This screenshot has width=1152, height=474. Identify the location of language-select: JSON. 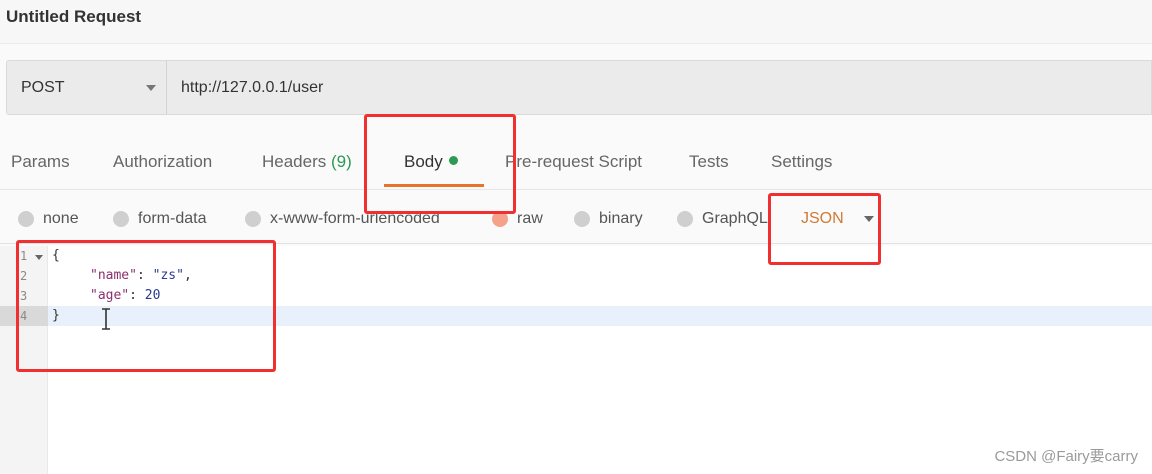
(837, 219).